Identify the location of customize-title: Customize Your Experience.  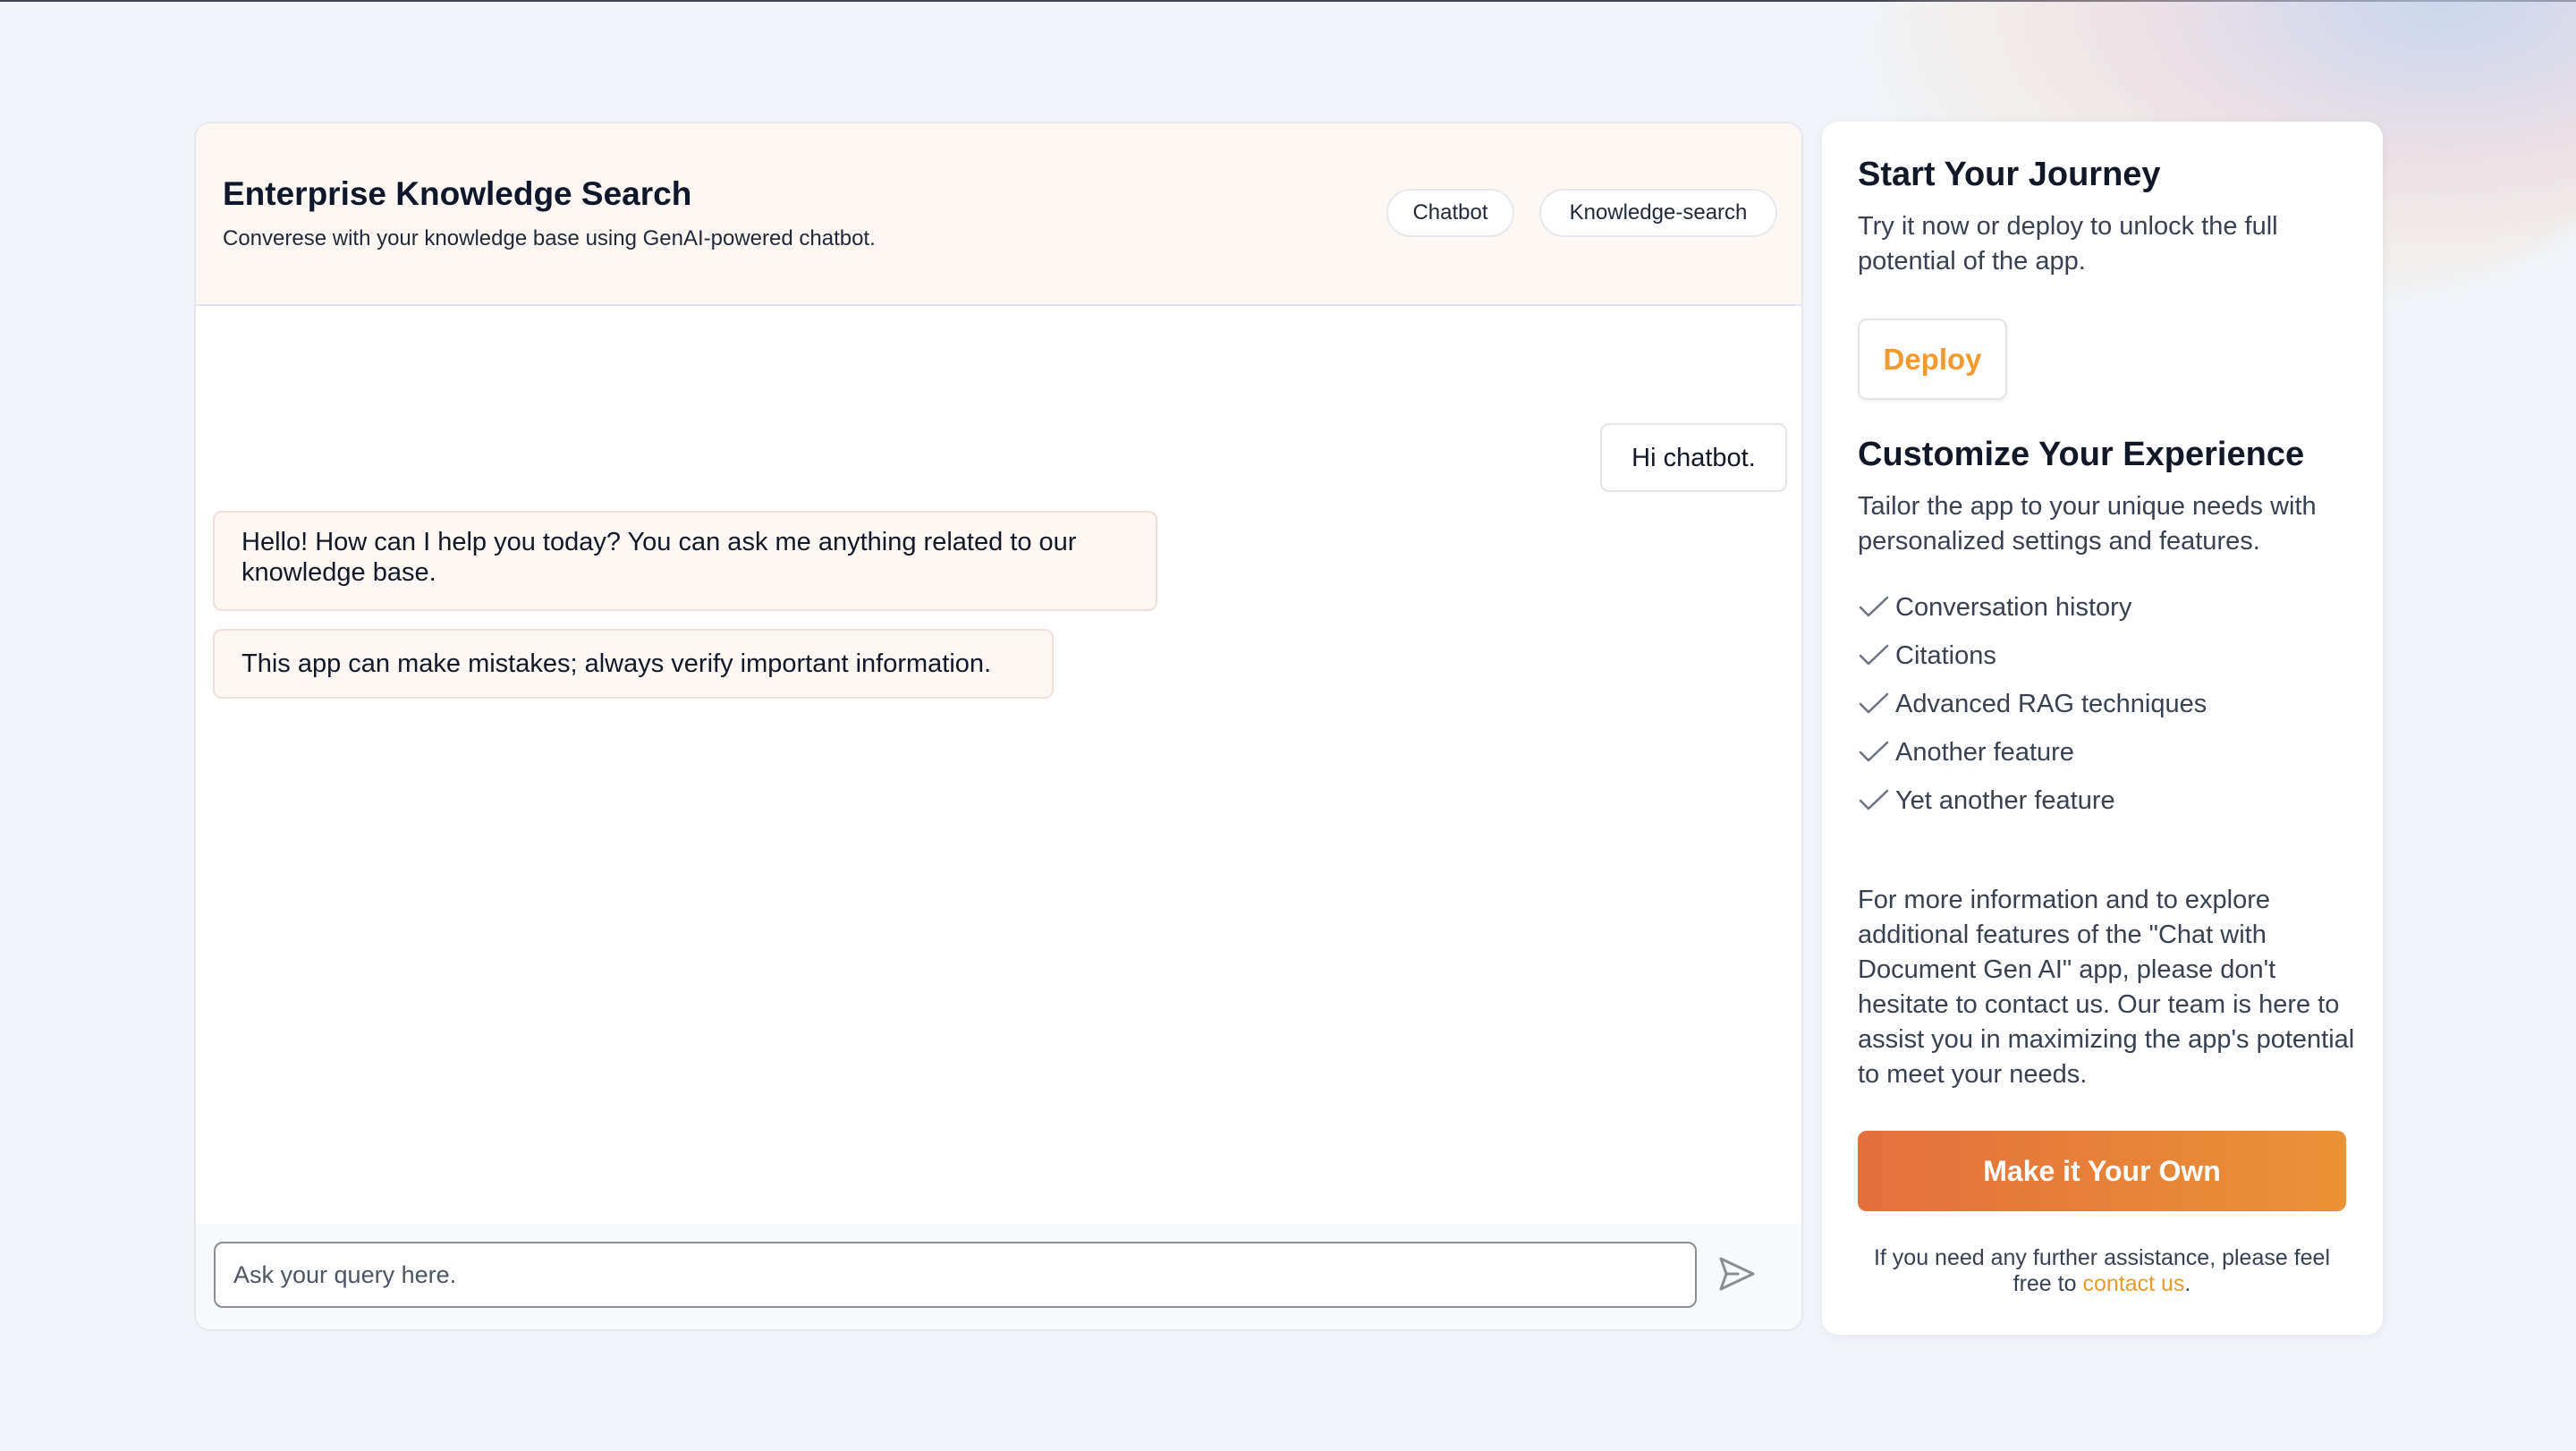
(2081, 454).